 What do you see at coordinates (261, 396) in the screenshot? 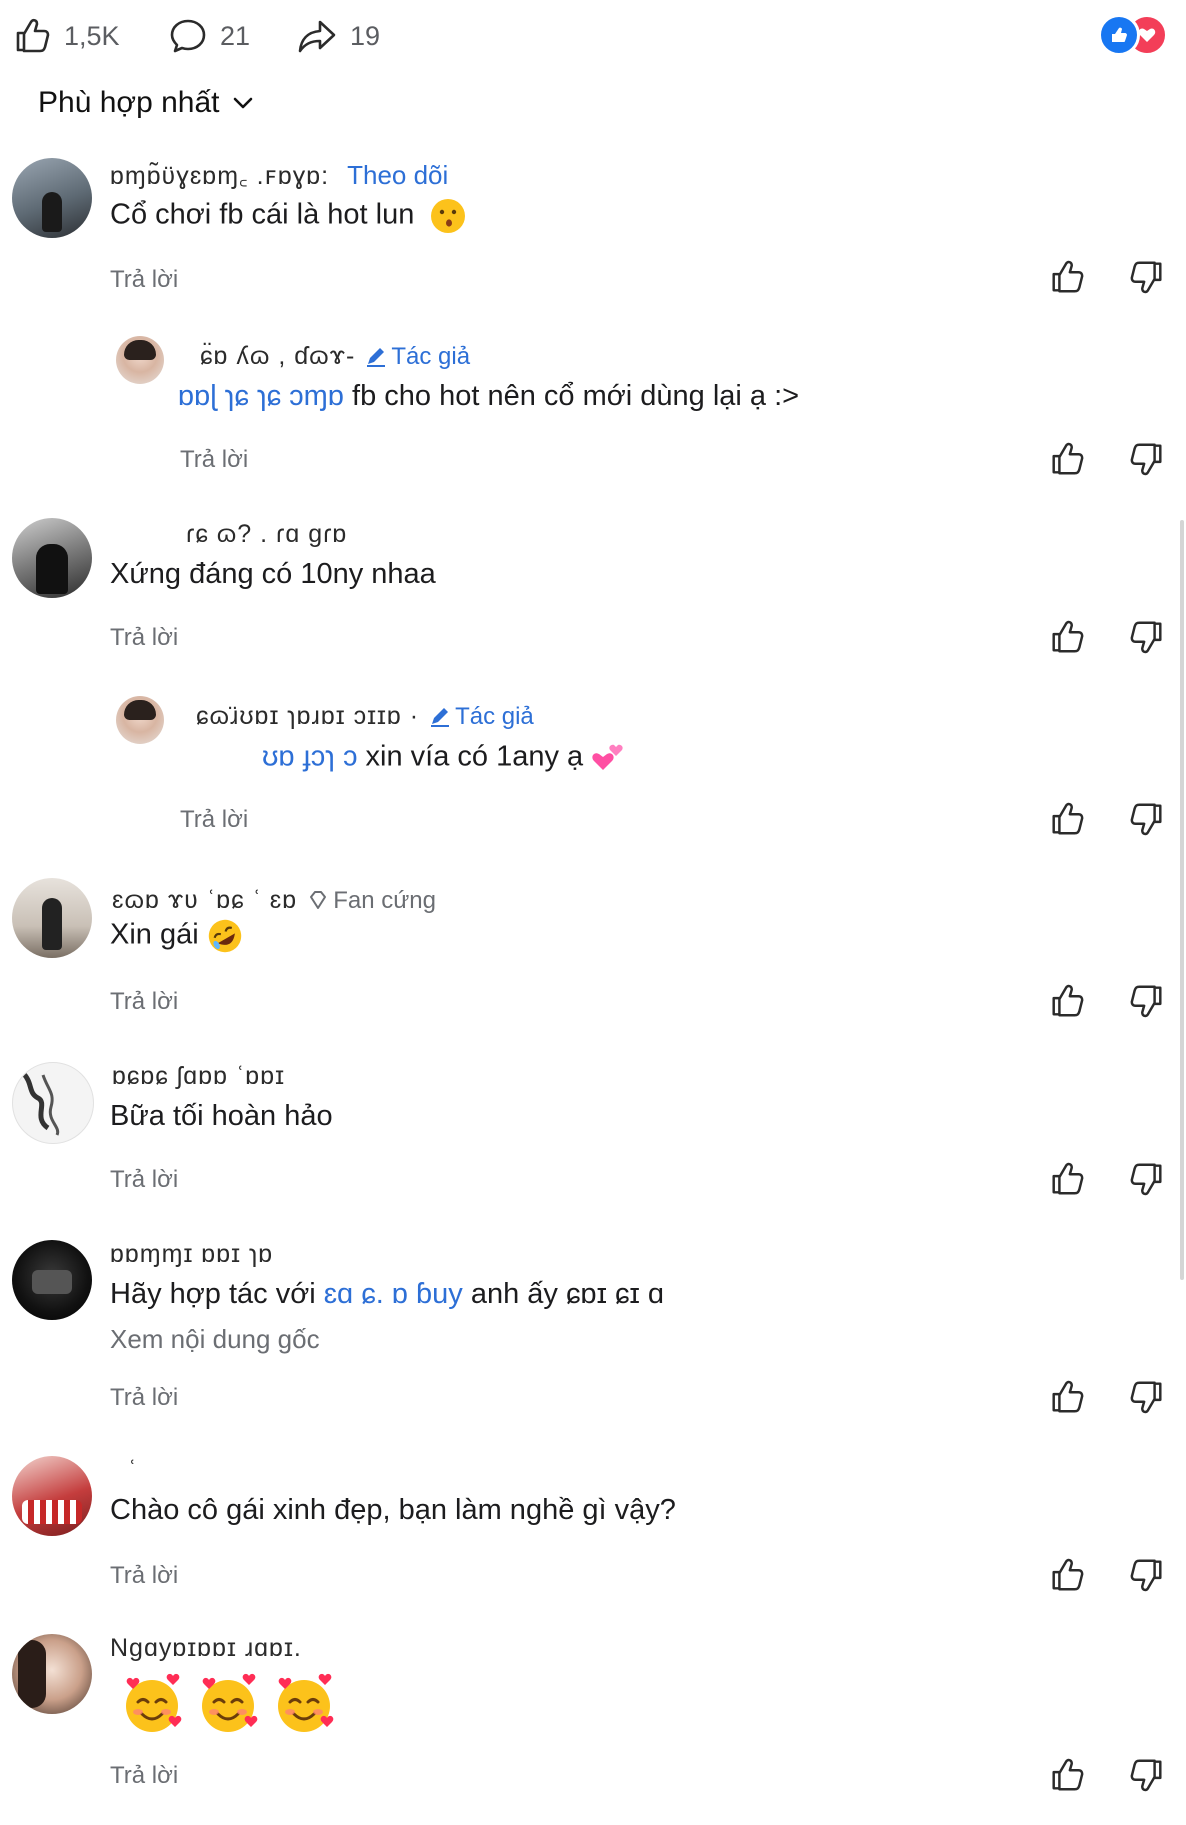
I see `mention-link: ɒɒɭ ɿɕ ɿɕ ɔɱɒ` at bounding box center [261, 396].